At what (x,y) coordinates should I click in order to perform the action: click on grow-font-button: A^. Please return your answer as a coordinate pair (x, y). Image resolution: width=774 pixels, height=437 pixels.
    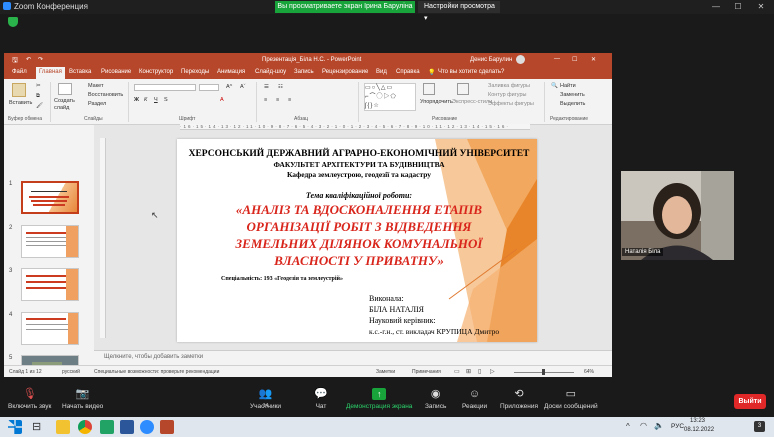
    Looking at the image, I should click on (229, 87).